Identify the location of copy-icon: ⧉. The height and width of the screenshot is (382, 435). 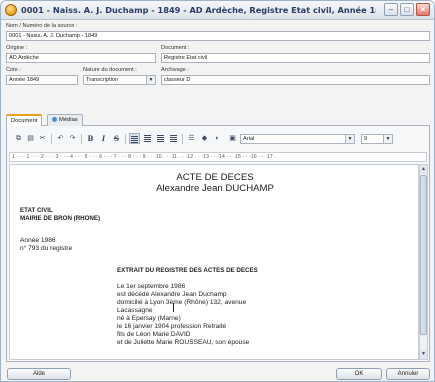
(18, 138).